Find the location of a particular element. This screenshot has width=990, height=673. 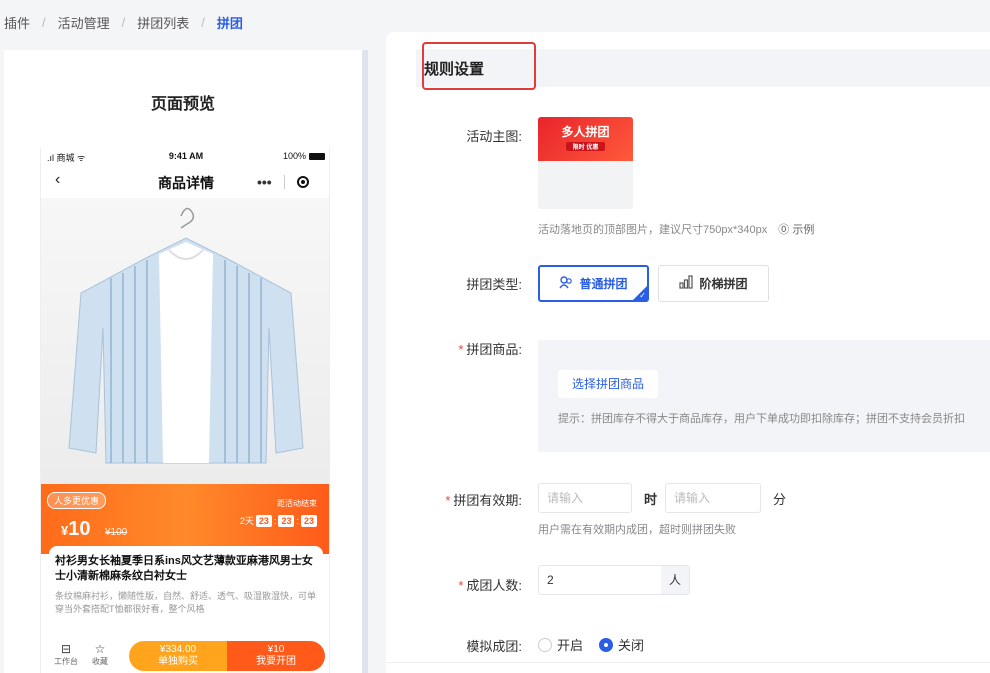

battery-icon is located at coordinates (317, 156).